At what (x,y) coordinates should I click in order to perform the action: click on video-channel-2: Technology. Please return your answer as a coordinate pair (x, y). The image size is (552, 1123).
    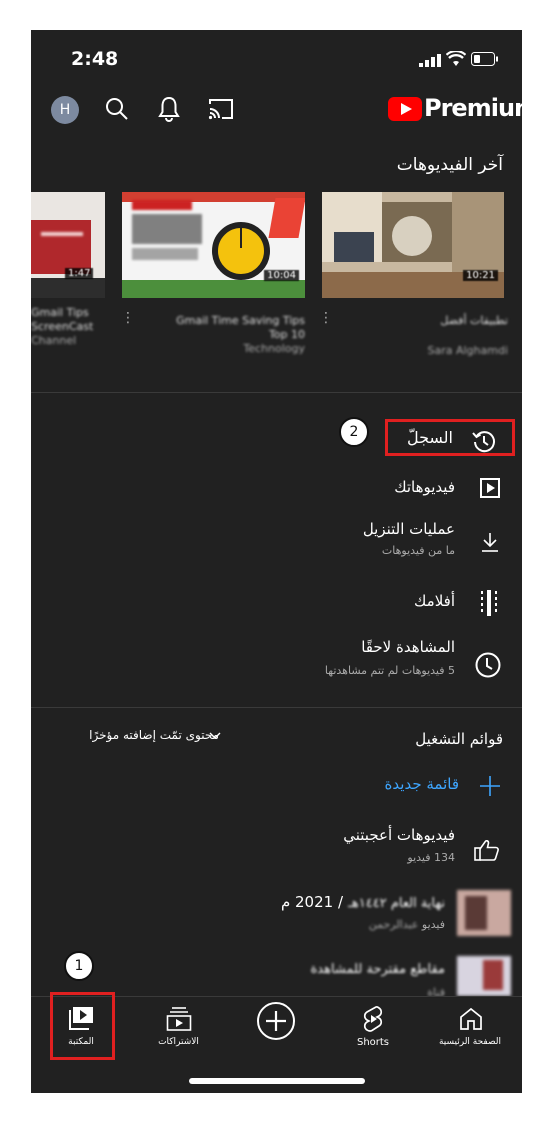
    Looking at the image, I should click on (274, 348).